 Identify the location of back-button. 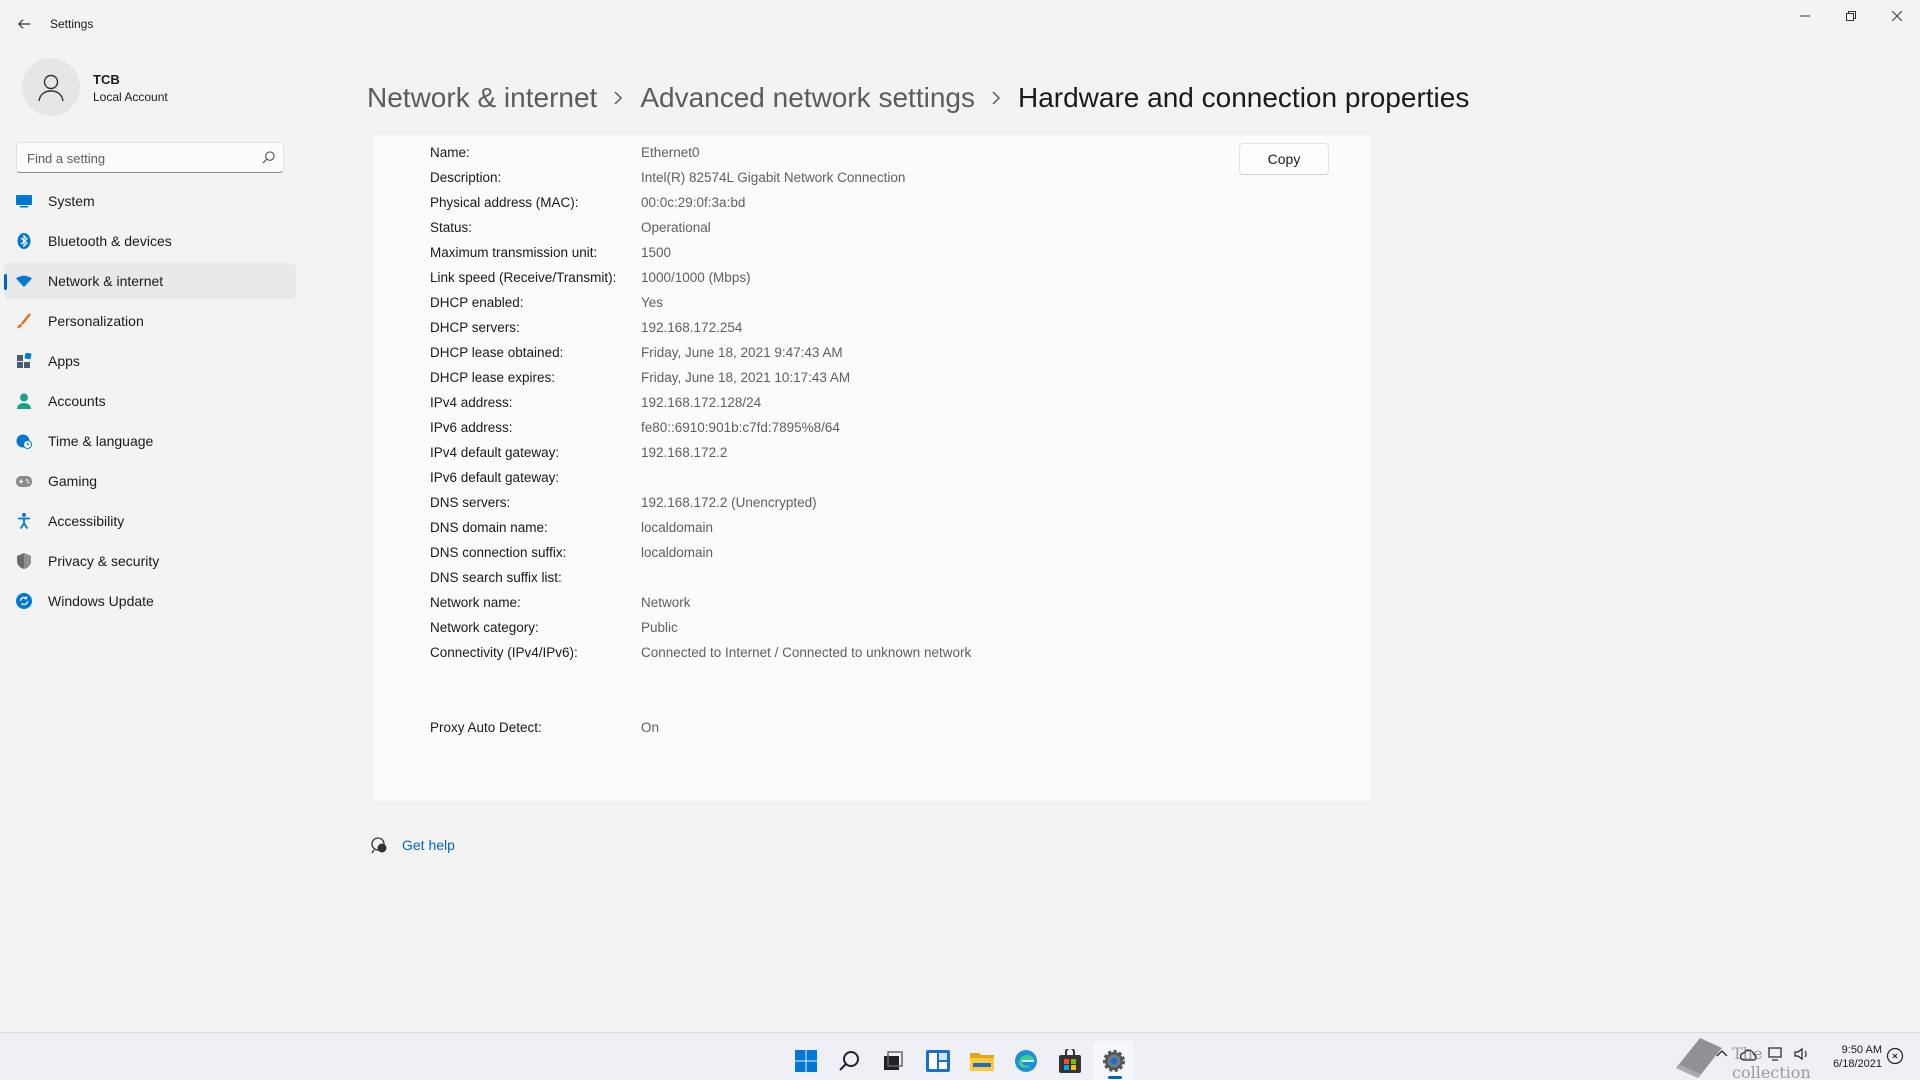
(24, 24).